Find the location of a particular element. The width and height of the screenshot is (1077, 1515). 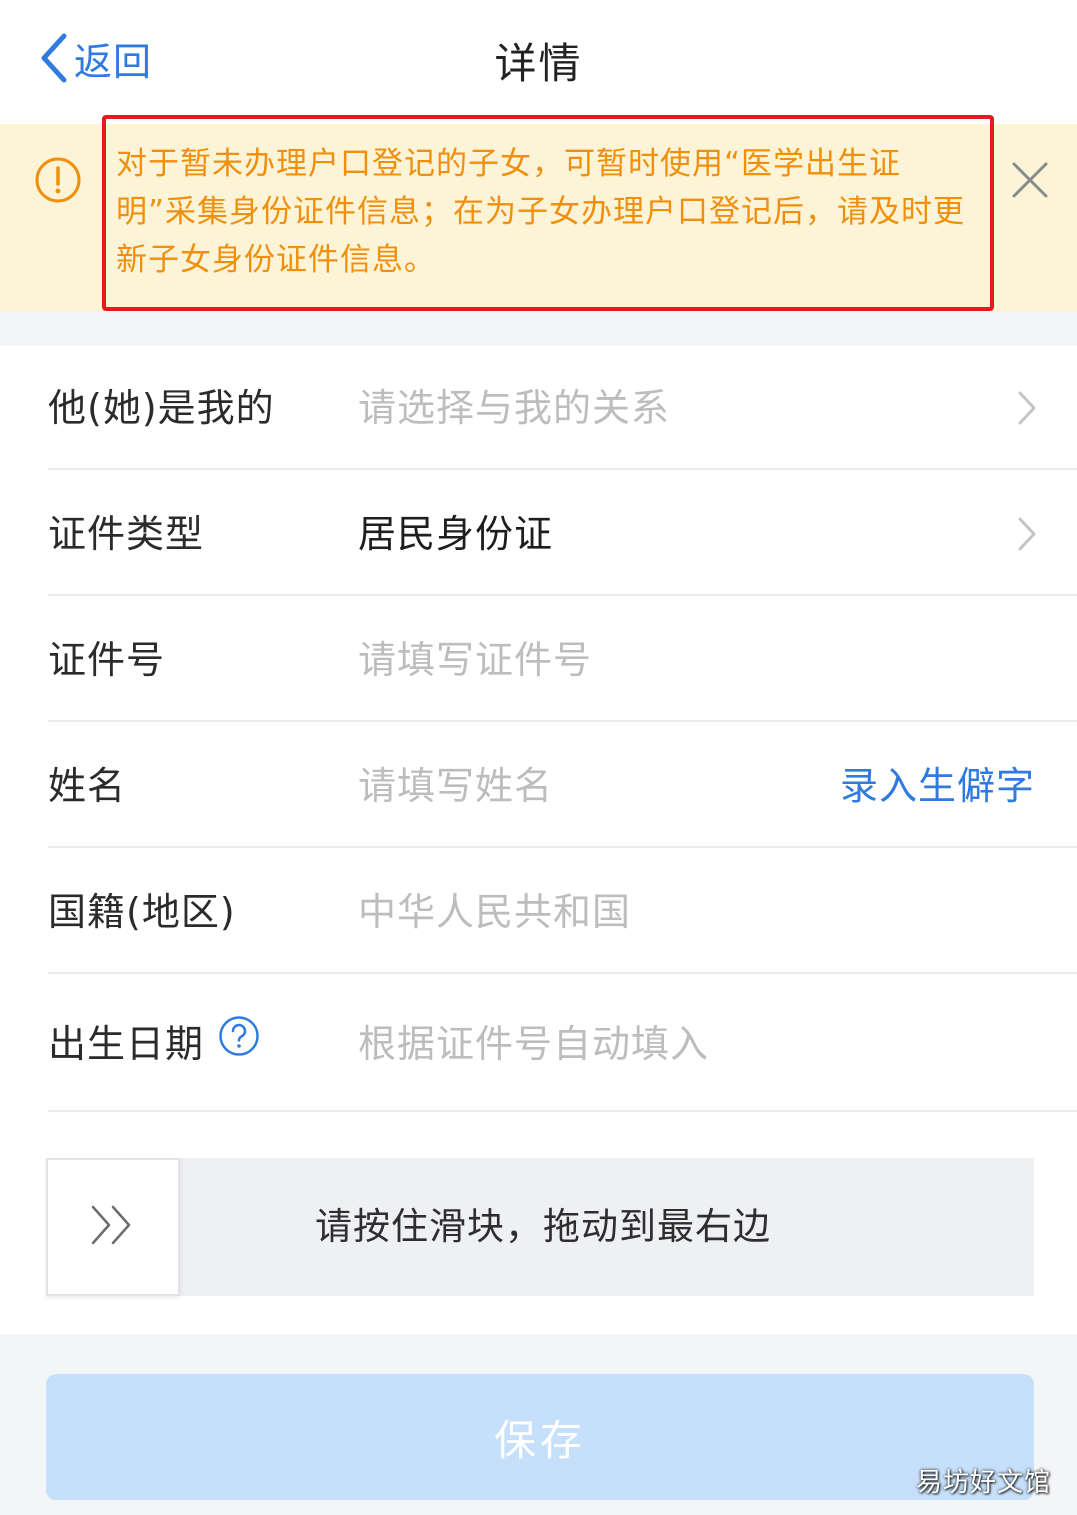

relation-row: 他(她)是我的 请选择与我的关系 is located at coordinates (562, 408).